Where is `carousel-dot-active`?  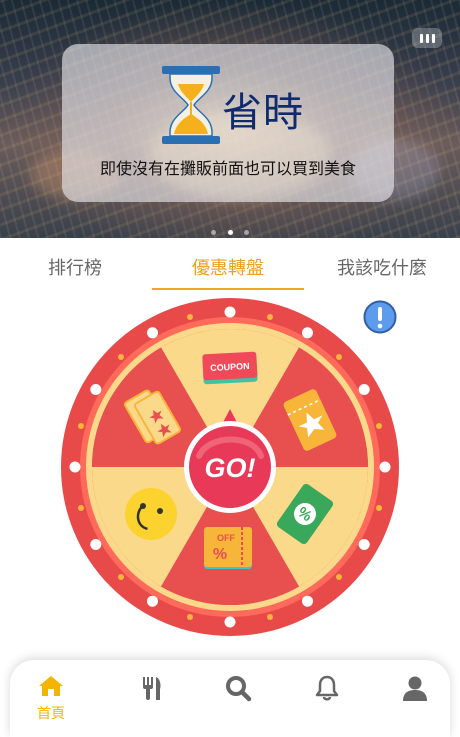
carousel-dot-active is located at coordinates (230, 232).